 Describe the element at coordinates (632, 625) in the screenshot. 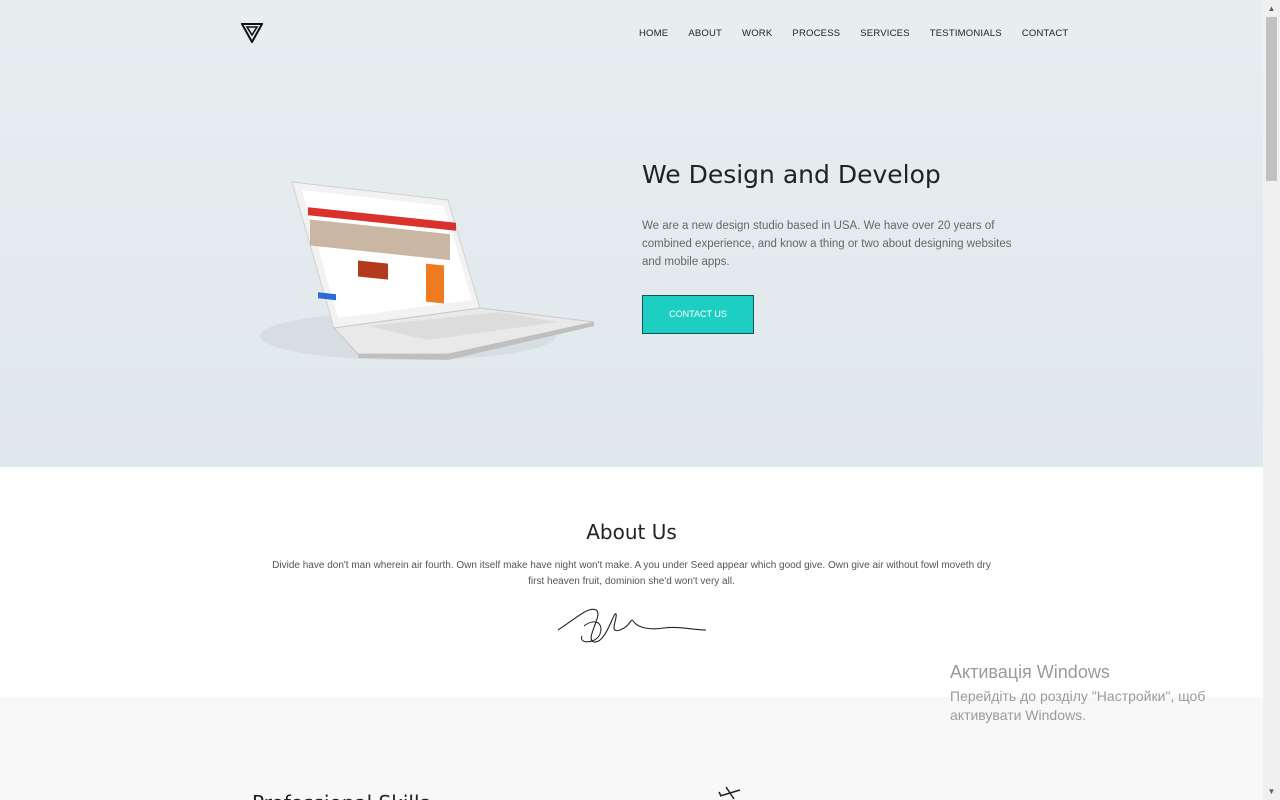

I see `signature-image` at that location.